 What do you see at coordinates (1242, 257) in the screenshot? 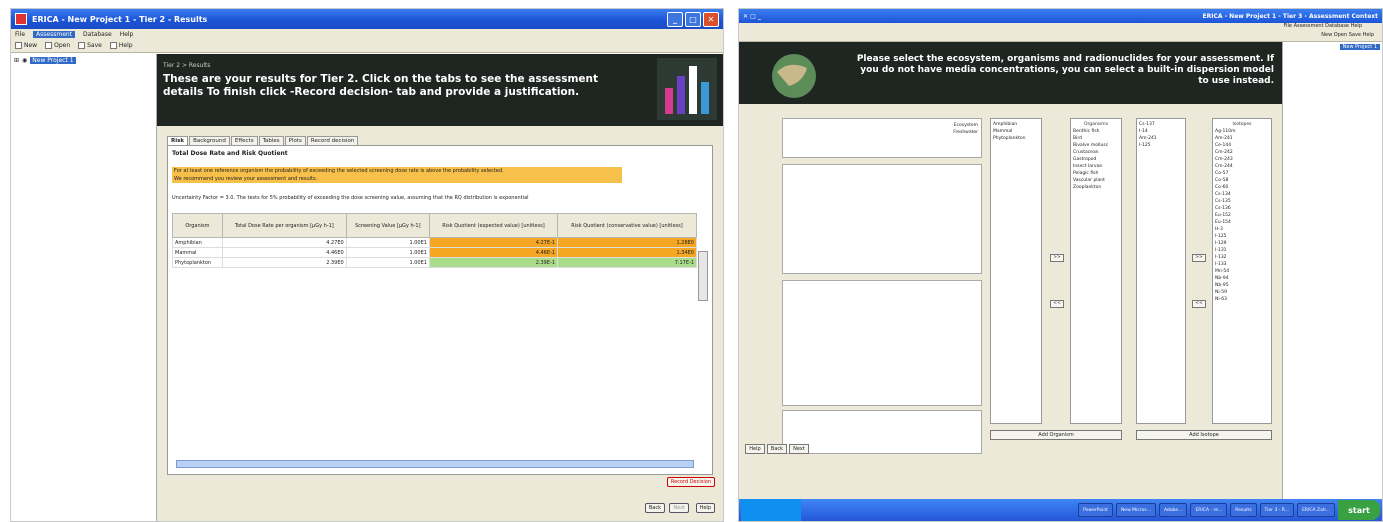
I see `list-item: I-132` at bounding box center [1242, 257].